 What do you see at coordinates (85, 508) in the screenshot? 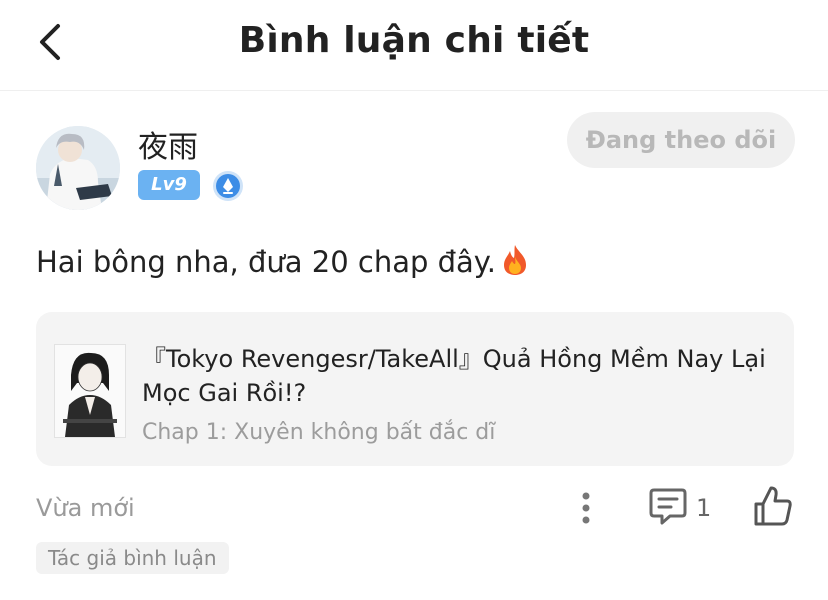
I see `comment-time: Vừa mới` at bounding box center [85, 508].